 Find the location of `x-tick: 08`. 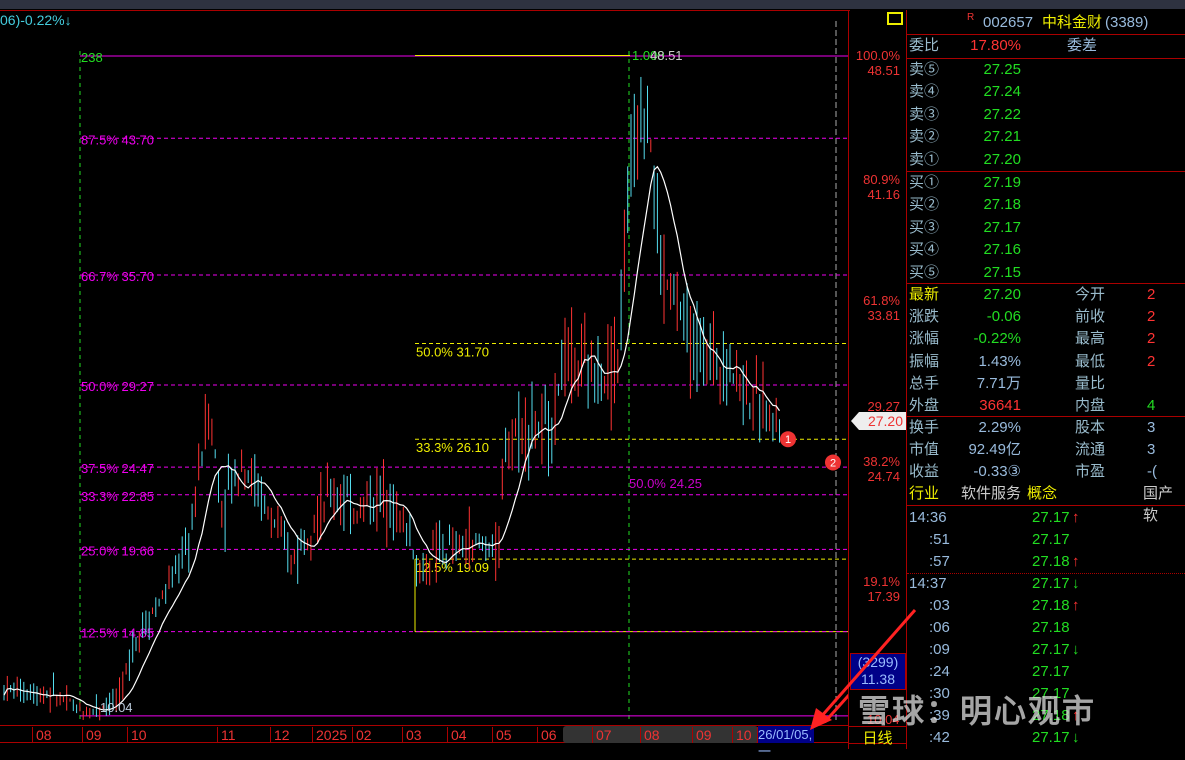

x-tick: 08 is located at coordinates (650, 735).